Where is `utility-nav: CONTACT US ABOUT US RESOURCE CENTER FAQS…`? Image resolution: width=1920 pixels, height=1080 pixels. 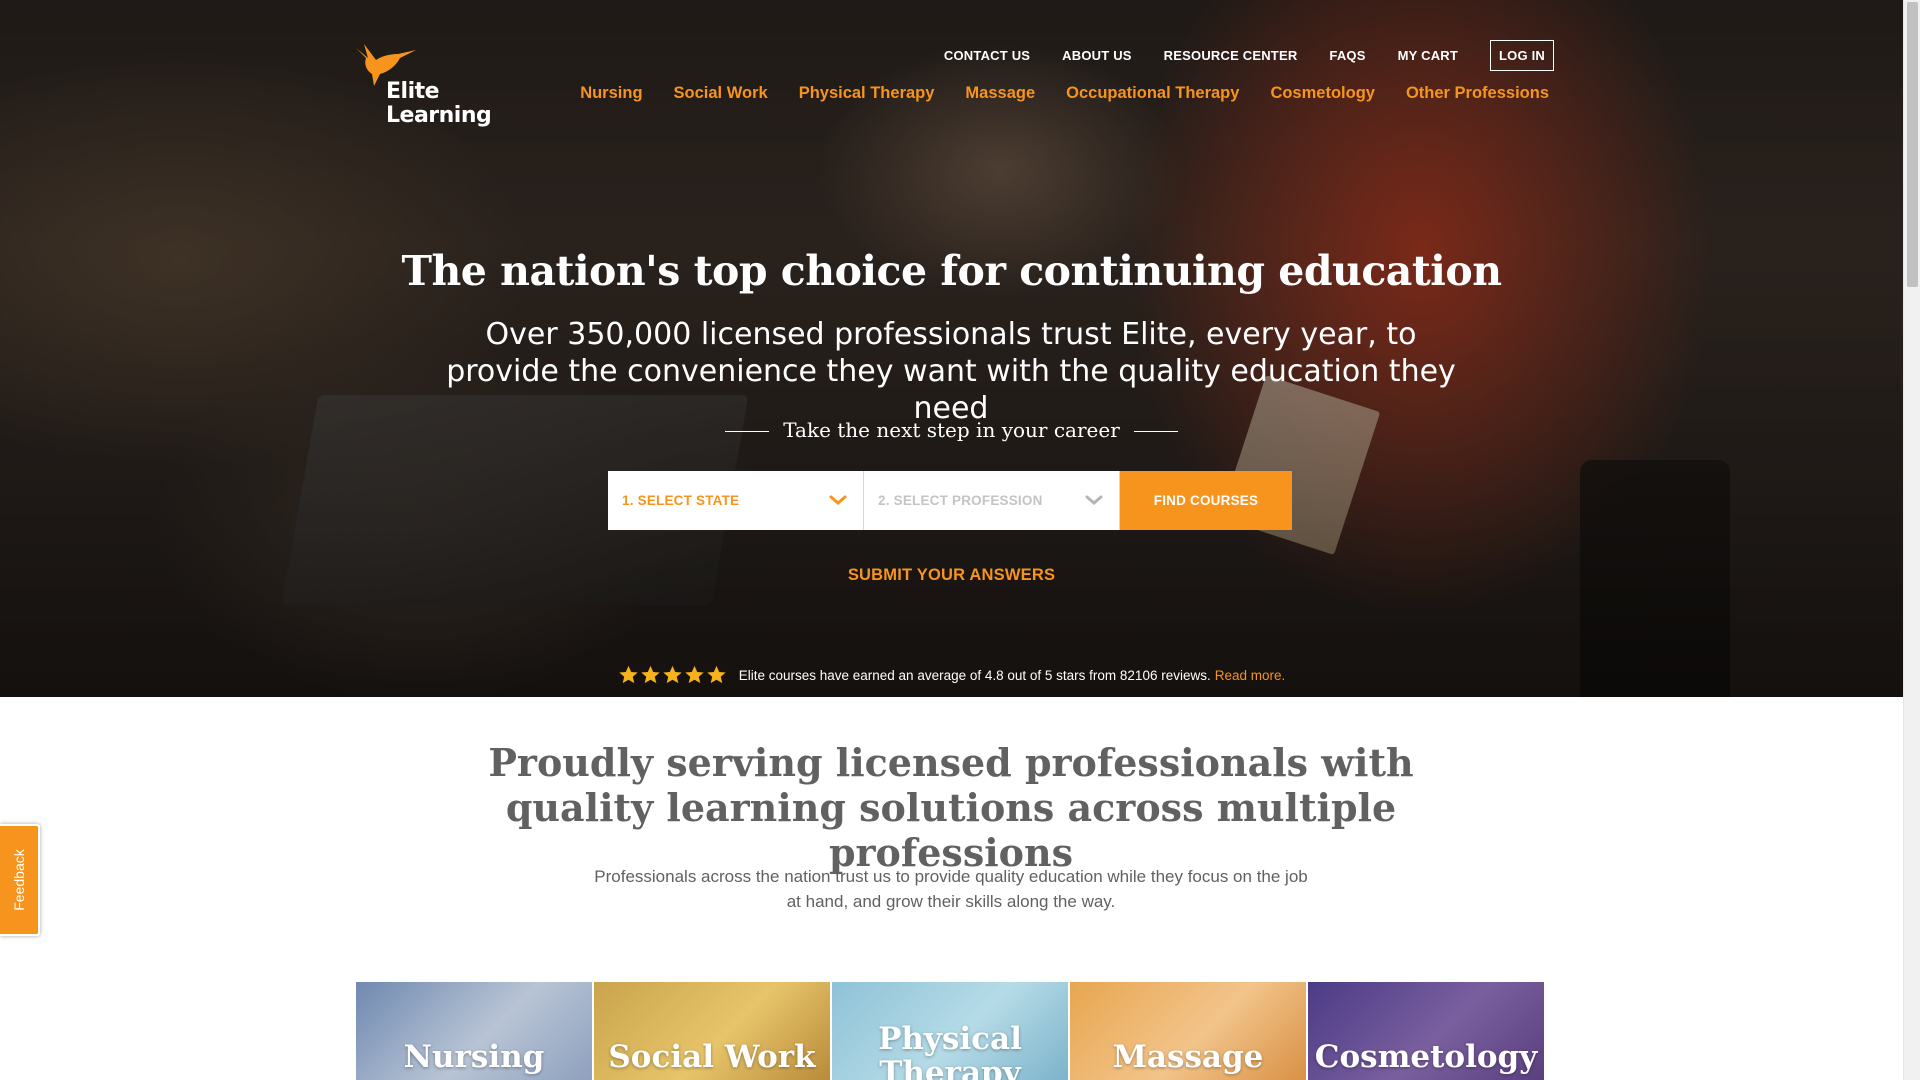
utility-nav: CONTACT US ABOUT US RESOURCE CENTER FAQS… is located at coordinates (1233, 55).